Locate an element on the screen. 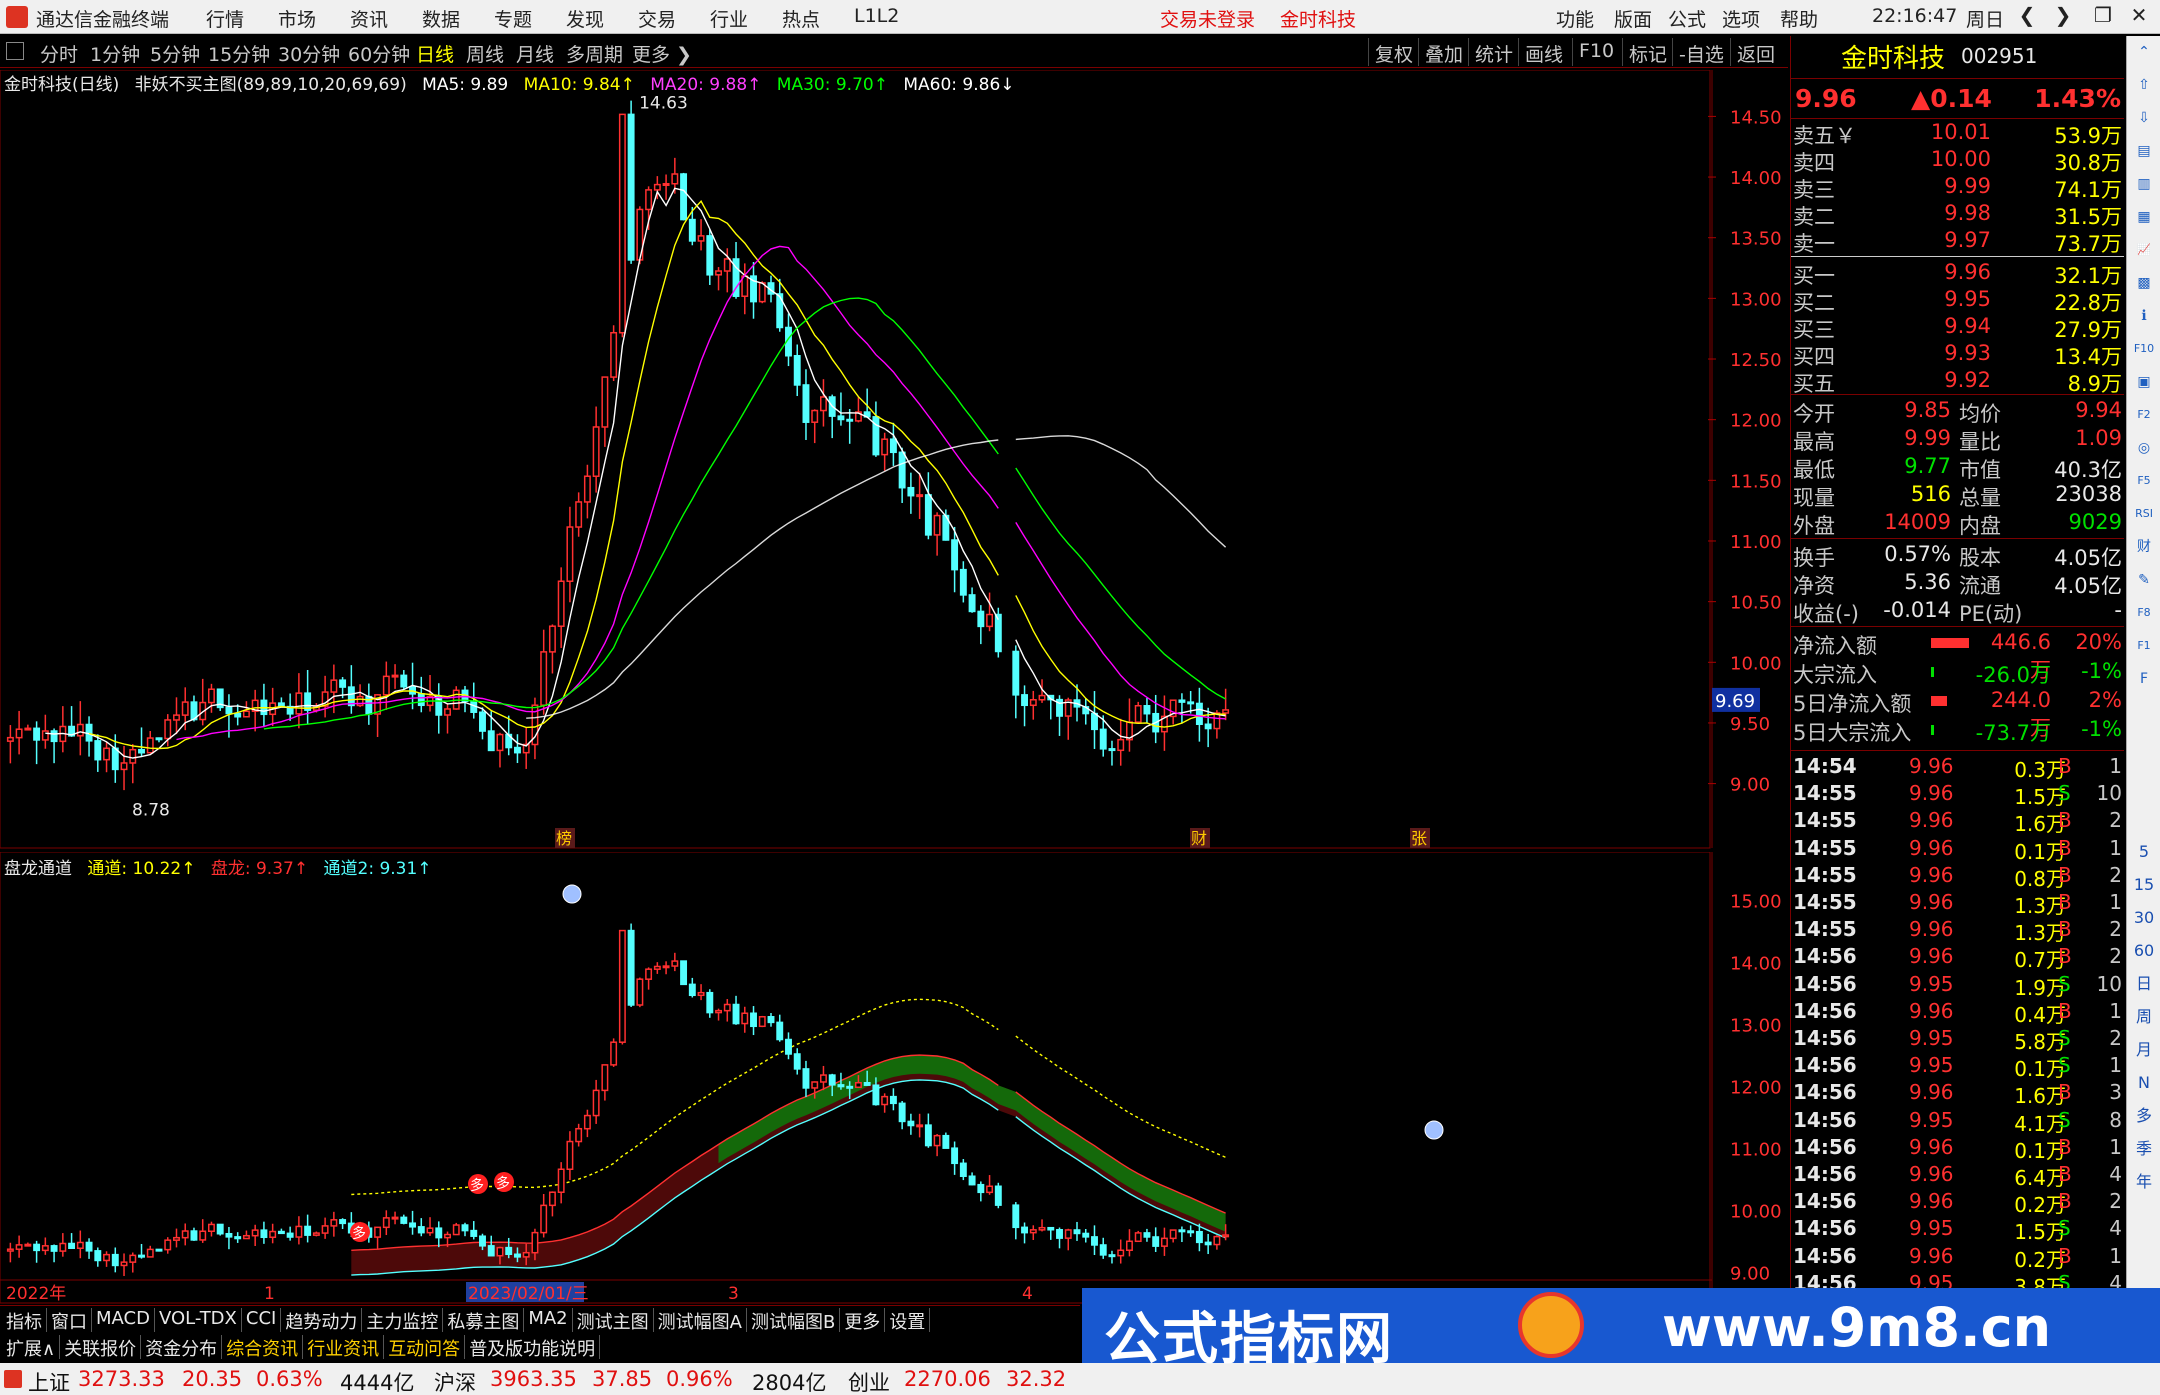 This screenshot has width=2160, height=1395. period-icon-2: 30 is located at coordinates (2144, 918).